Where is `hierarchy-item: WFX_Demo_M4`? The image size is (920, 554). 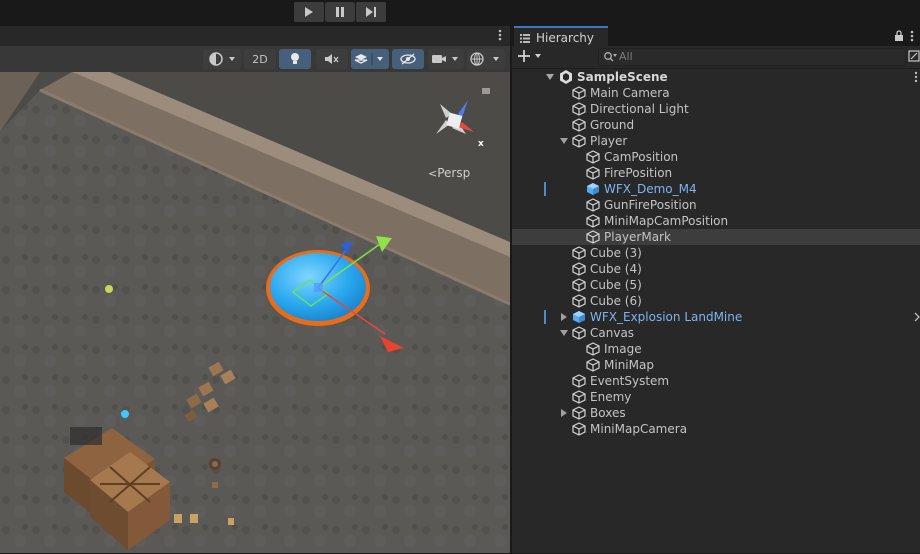 hierarchy-item: WFX_Demo_M4 is located at coordinates (716, 189).